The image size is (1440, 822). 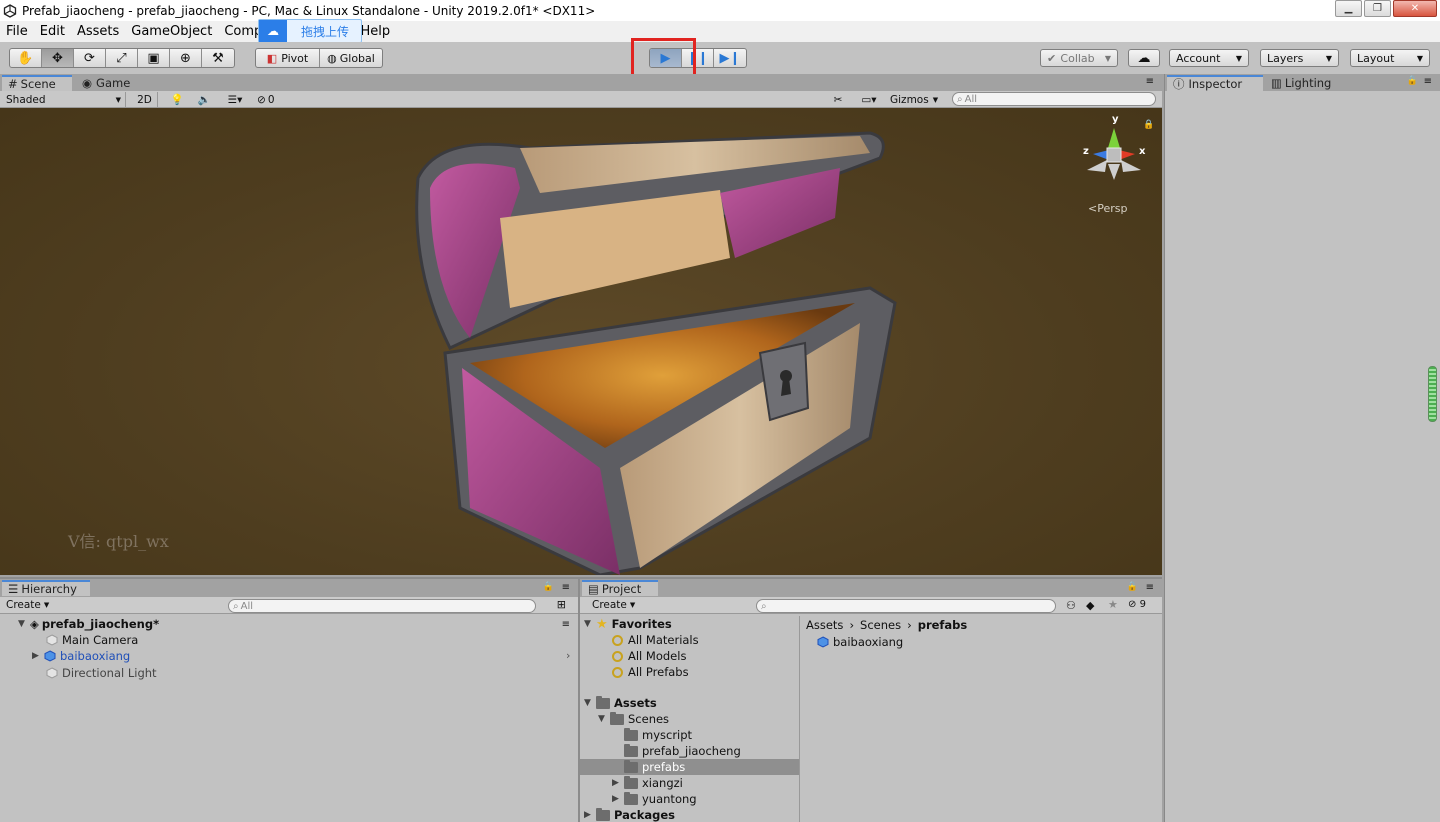 What do you see at coordinates (288, 58) in the screenshot?
I see `pivot-button: ◧ Pivot` at bounding box center [288, 58].